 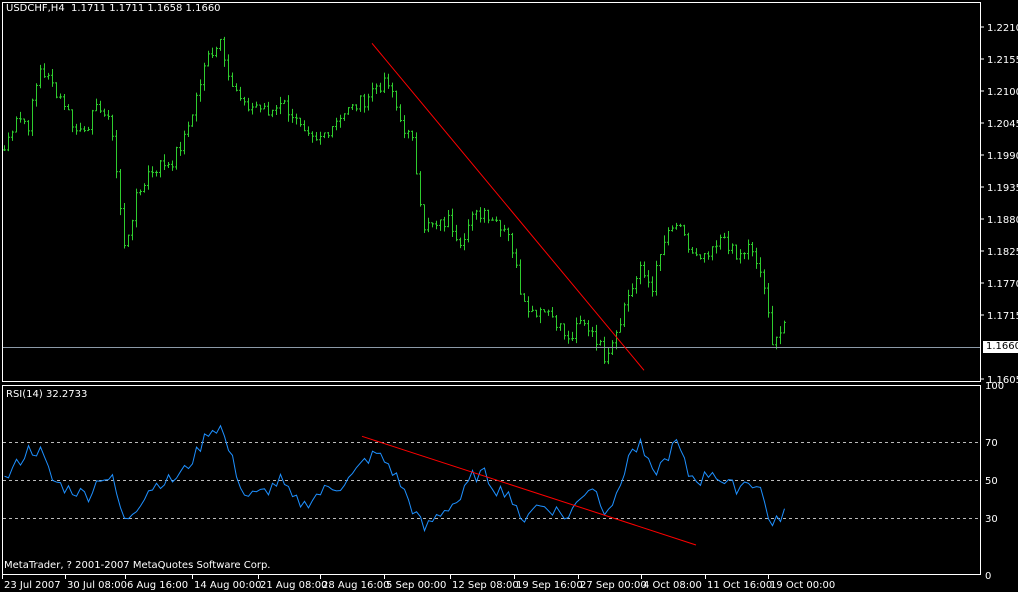 What do you see at coordinates (991, 519) in the screenshot?
I see `rsi-tick-label: 30` at bounding box center [991, 519].